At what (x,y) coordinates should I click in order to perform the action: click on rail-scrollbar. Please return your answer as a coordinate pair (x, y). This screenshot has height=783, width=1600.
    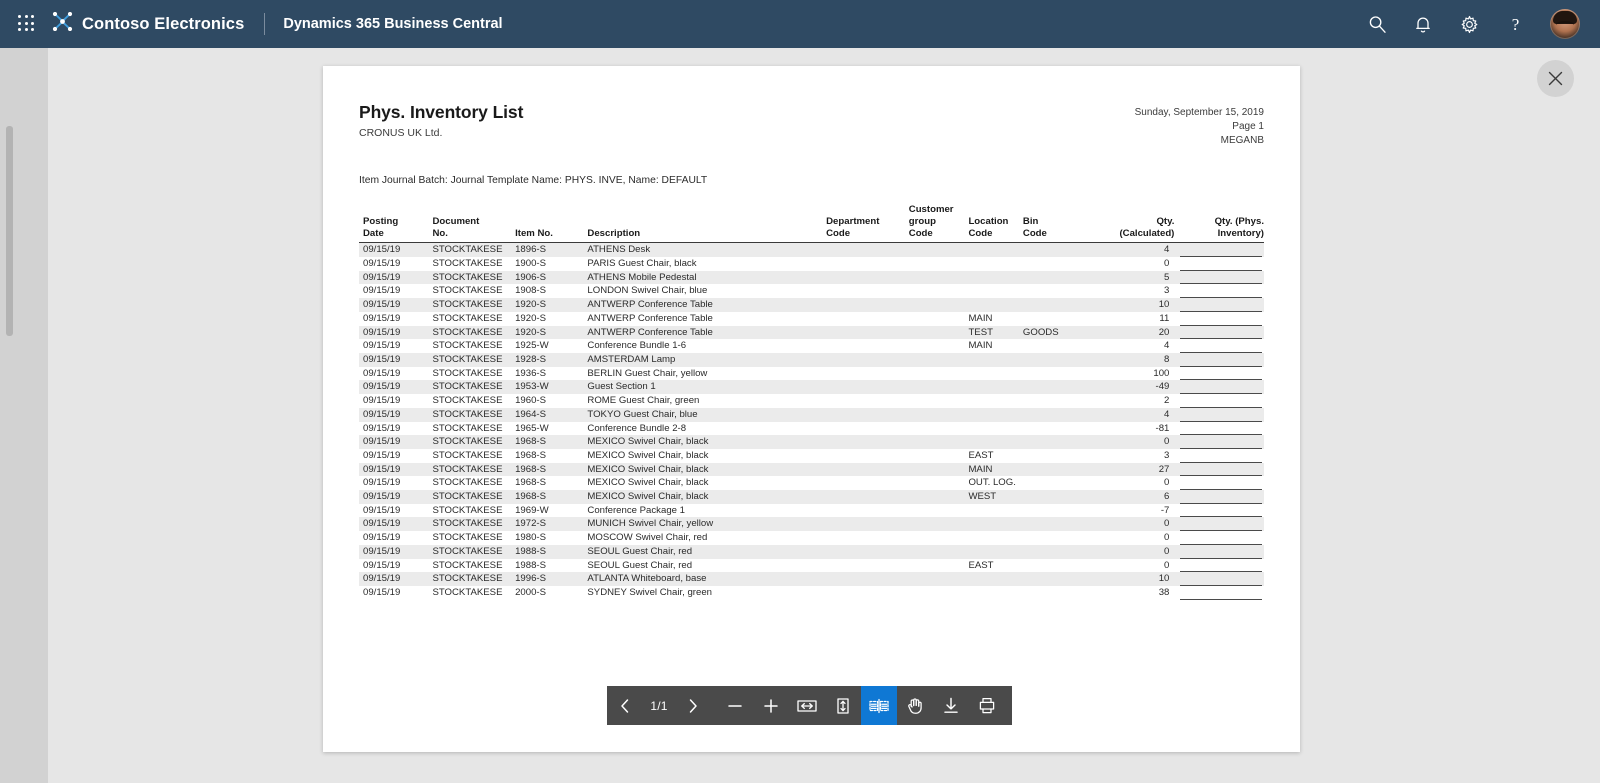
    Looking at the image, I should click on (9, 231).